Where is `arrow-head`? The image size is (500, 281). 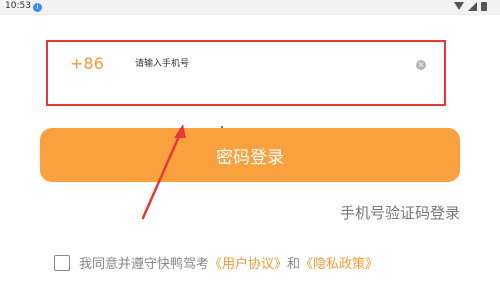 arrow-head is located at coordinates (180, 131).